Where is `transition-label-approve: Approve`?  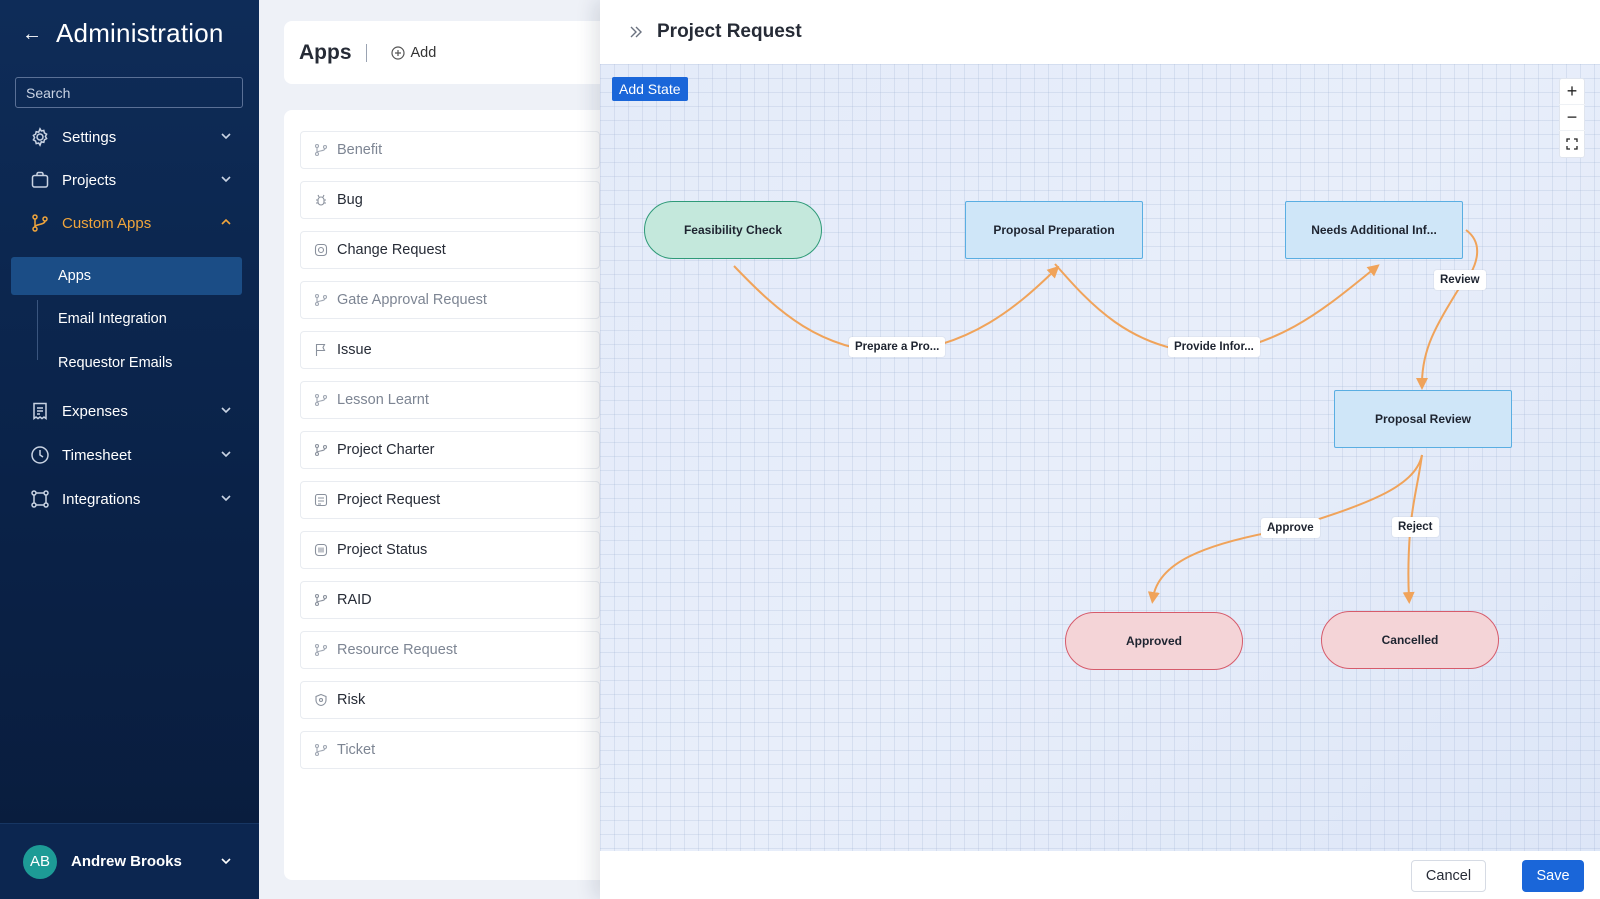
transition-label-approve: Approve is located at coordinates (1290, 528).